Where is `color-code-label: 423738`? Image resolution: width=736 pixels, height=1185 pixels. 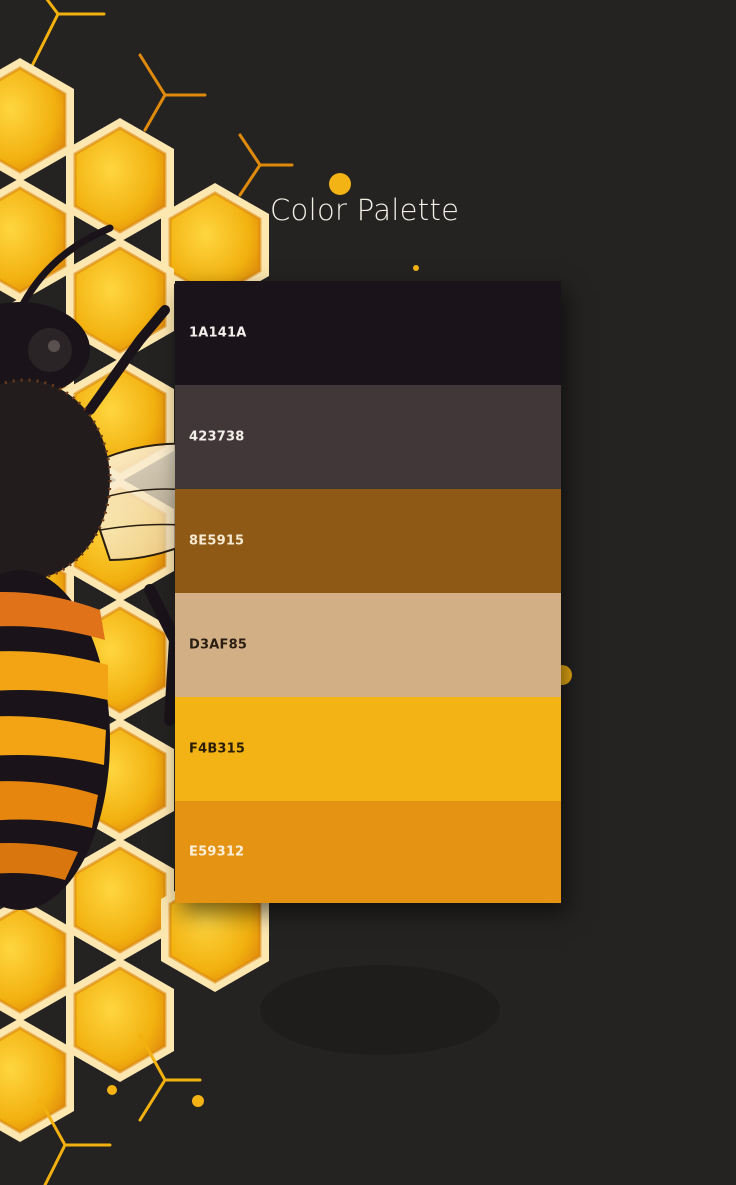 color-code-label: 423738 is located at coordinates (217, 437).